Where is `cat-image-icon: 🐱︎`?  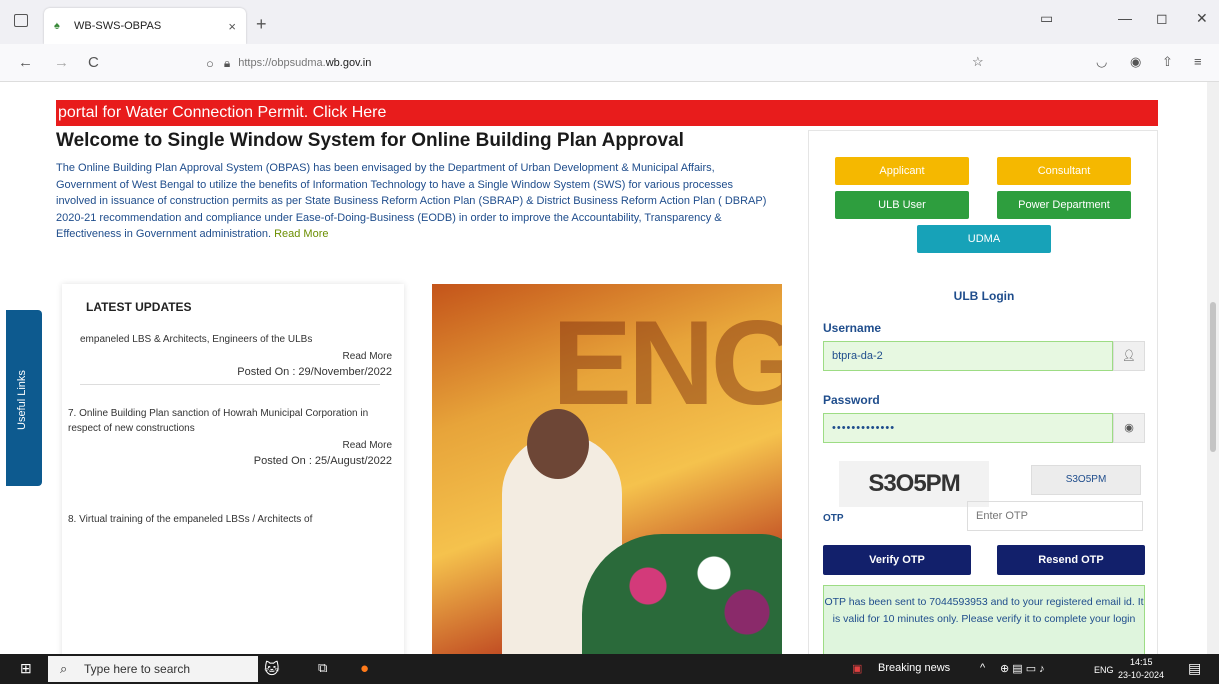
cat-image-icon: 🐱︎ is located at coordinates (272, 669).